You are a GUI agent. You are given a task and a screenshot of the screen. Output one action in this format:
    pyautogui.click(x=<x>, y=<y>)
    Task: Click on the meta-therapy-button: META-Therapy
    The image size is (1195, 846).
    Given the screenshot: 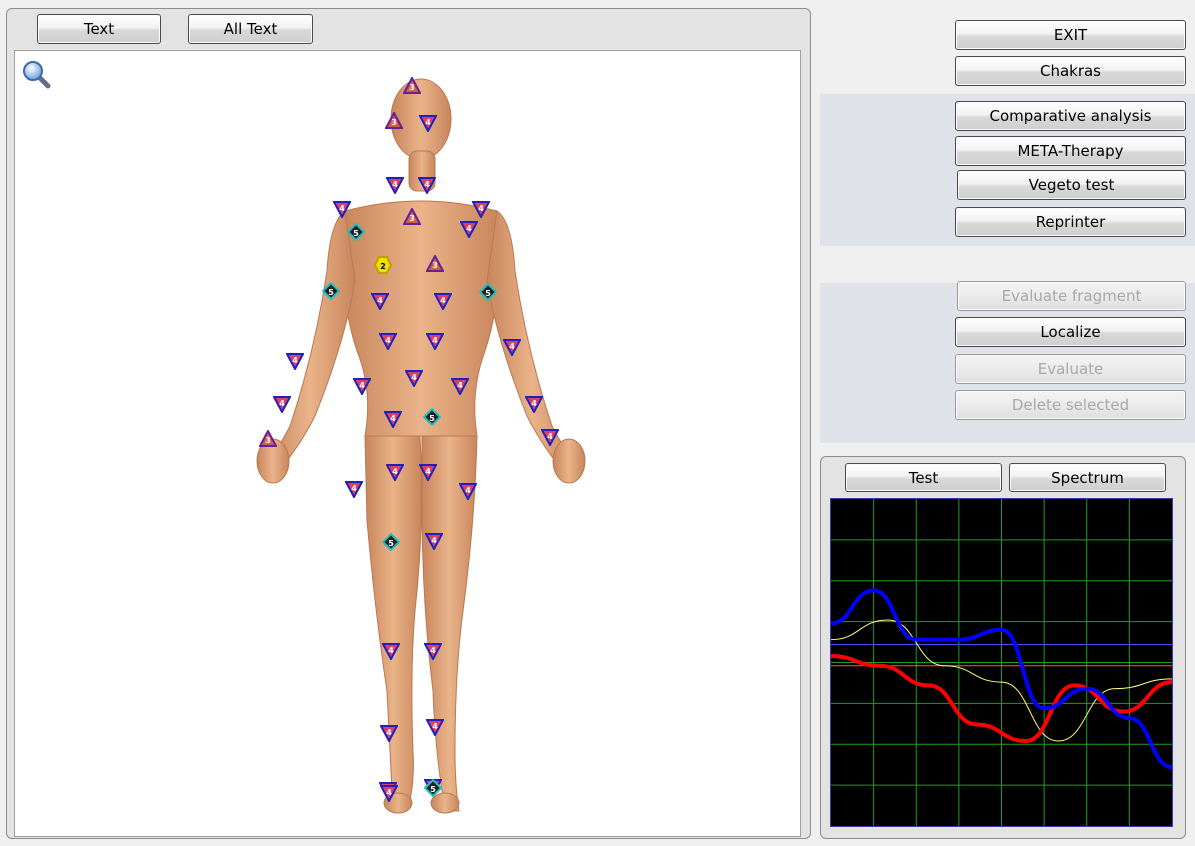 What is the action you would take?
    pyautogui.click(x=1070, y=151)
    